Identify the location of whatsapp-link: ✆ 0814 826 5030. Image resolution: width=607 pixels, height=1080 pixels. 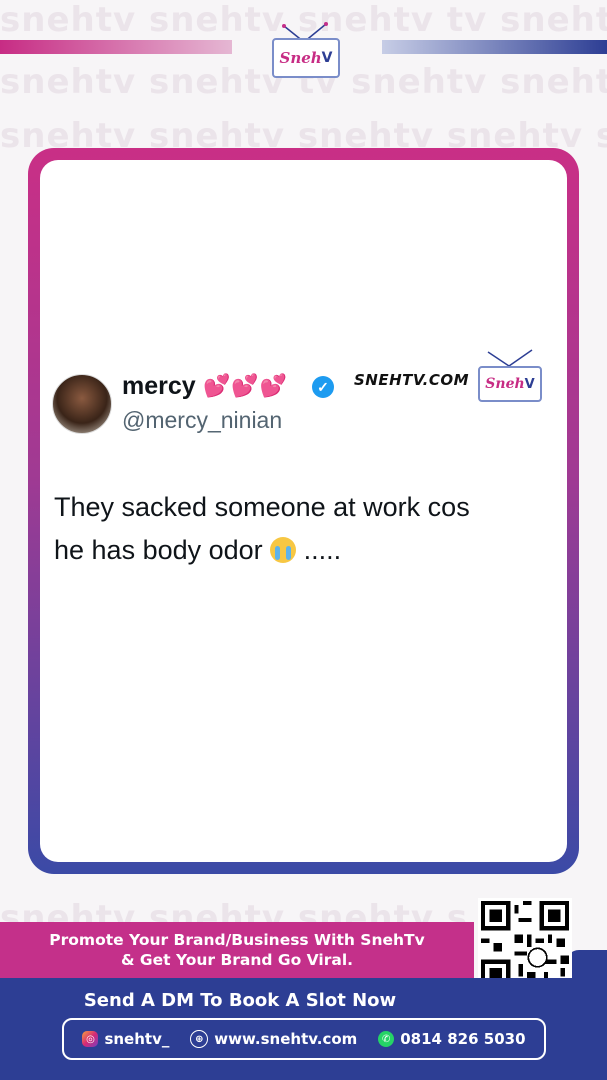
(452, 1039).